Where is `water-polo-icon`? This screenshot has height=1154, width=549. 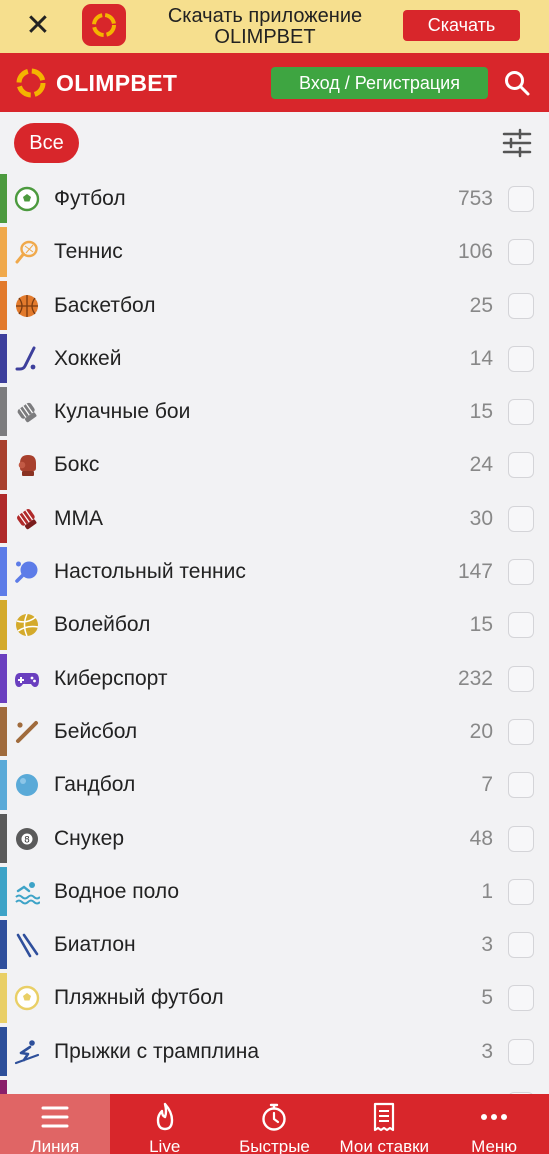
water-polo-icon is located at coordinates (27, 892).